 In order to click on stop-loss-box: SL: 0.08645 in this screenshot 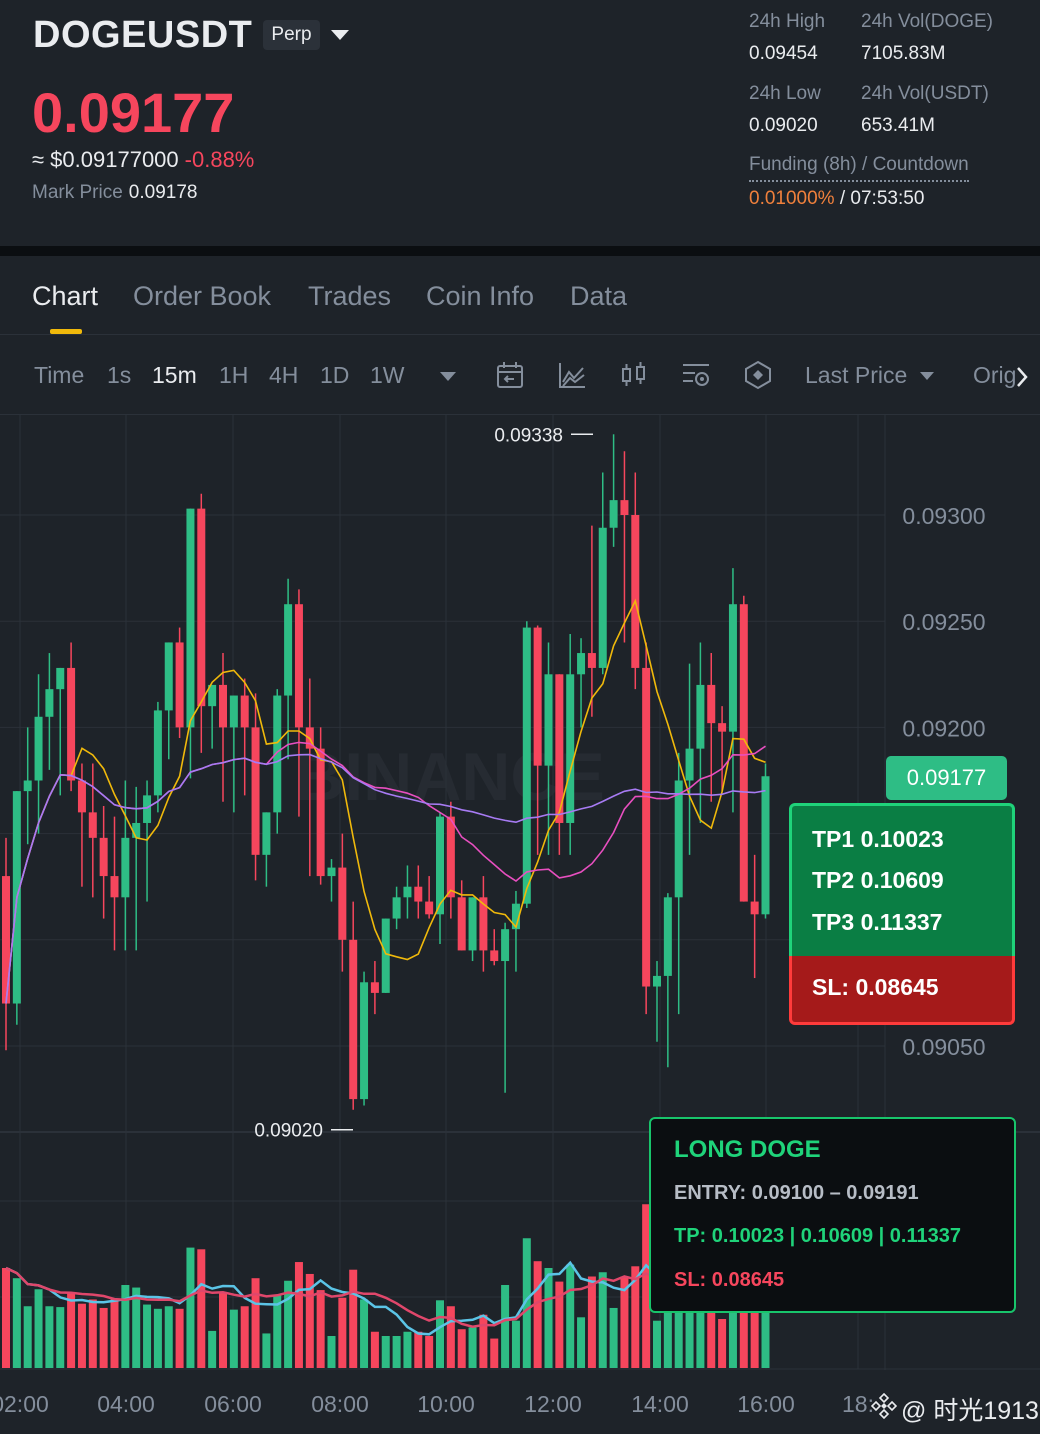, I will do `click(902, 990)`.